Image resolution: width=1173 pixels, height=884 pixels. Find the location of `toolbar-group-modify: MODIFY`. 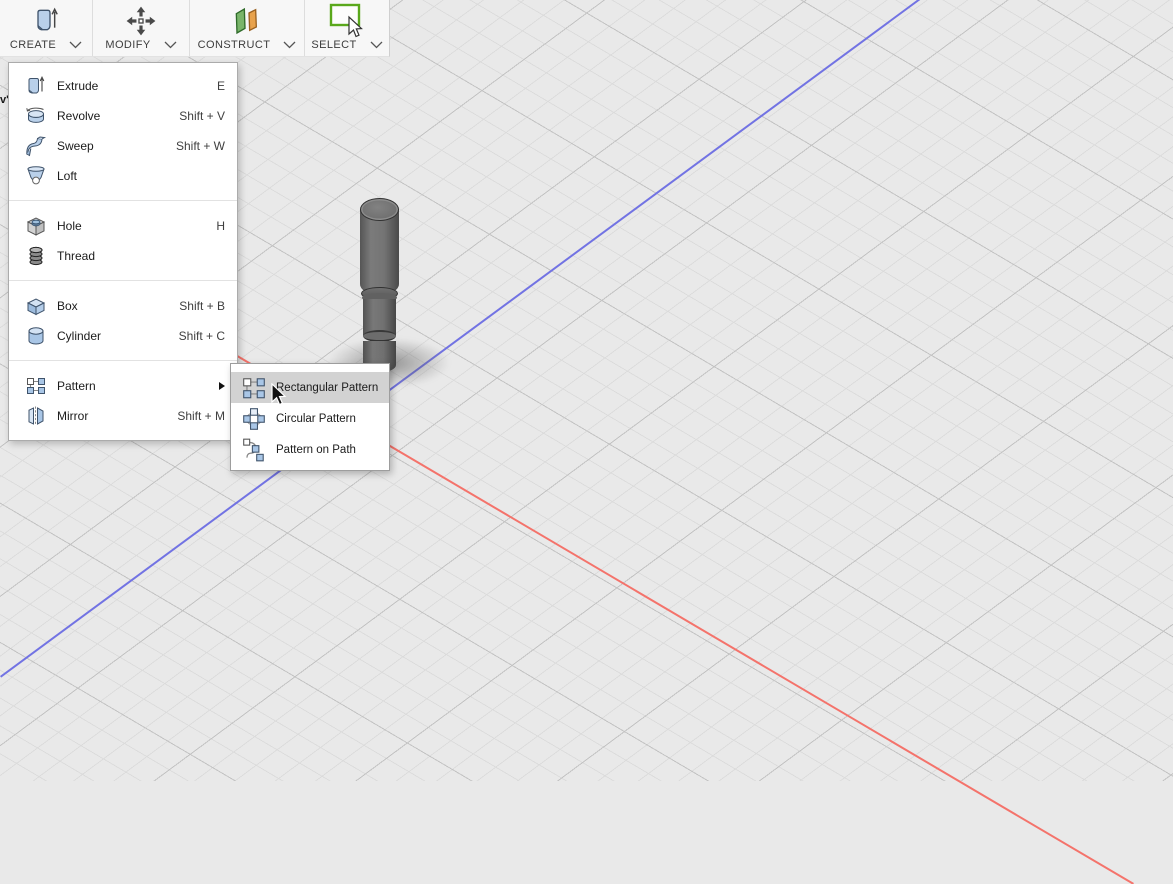

toolbar-group-modify: MODIFY is located at coordinates (140, 28).